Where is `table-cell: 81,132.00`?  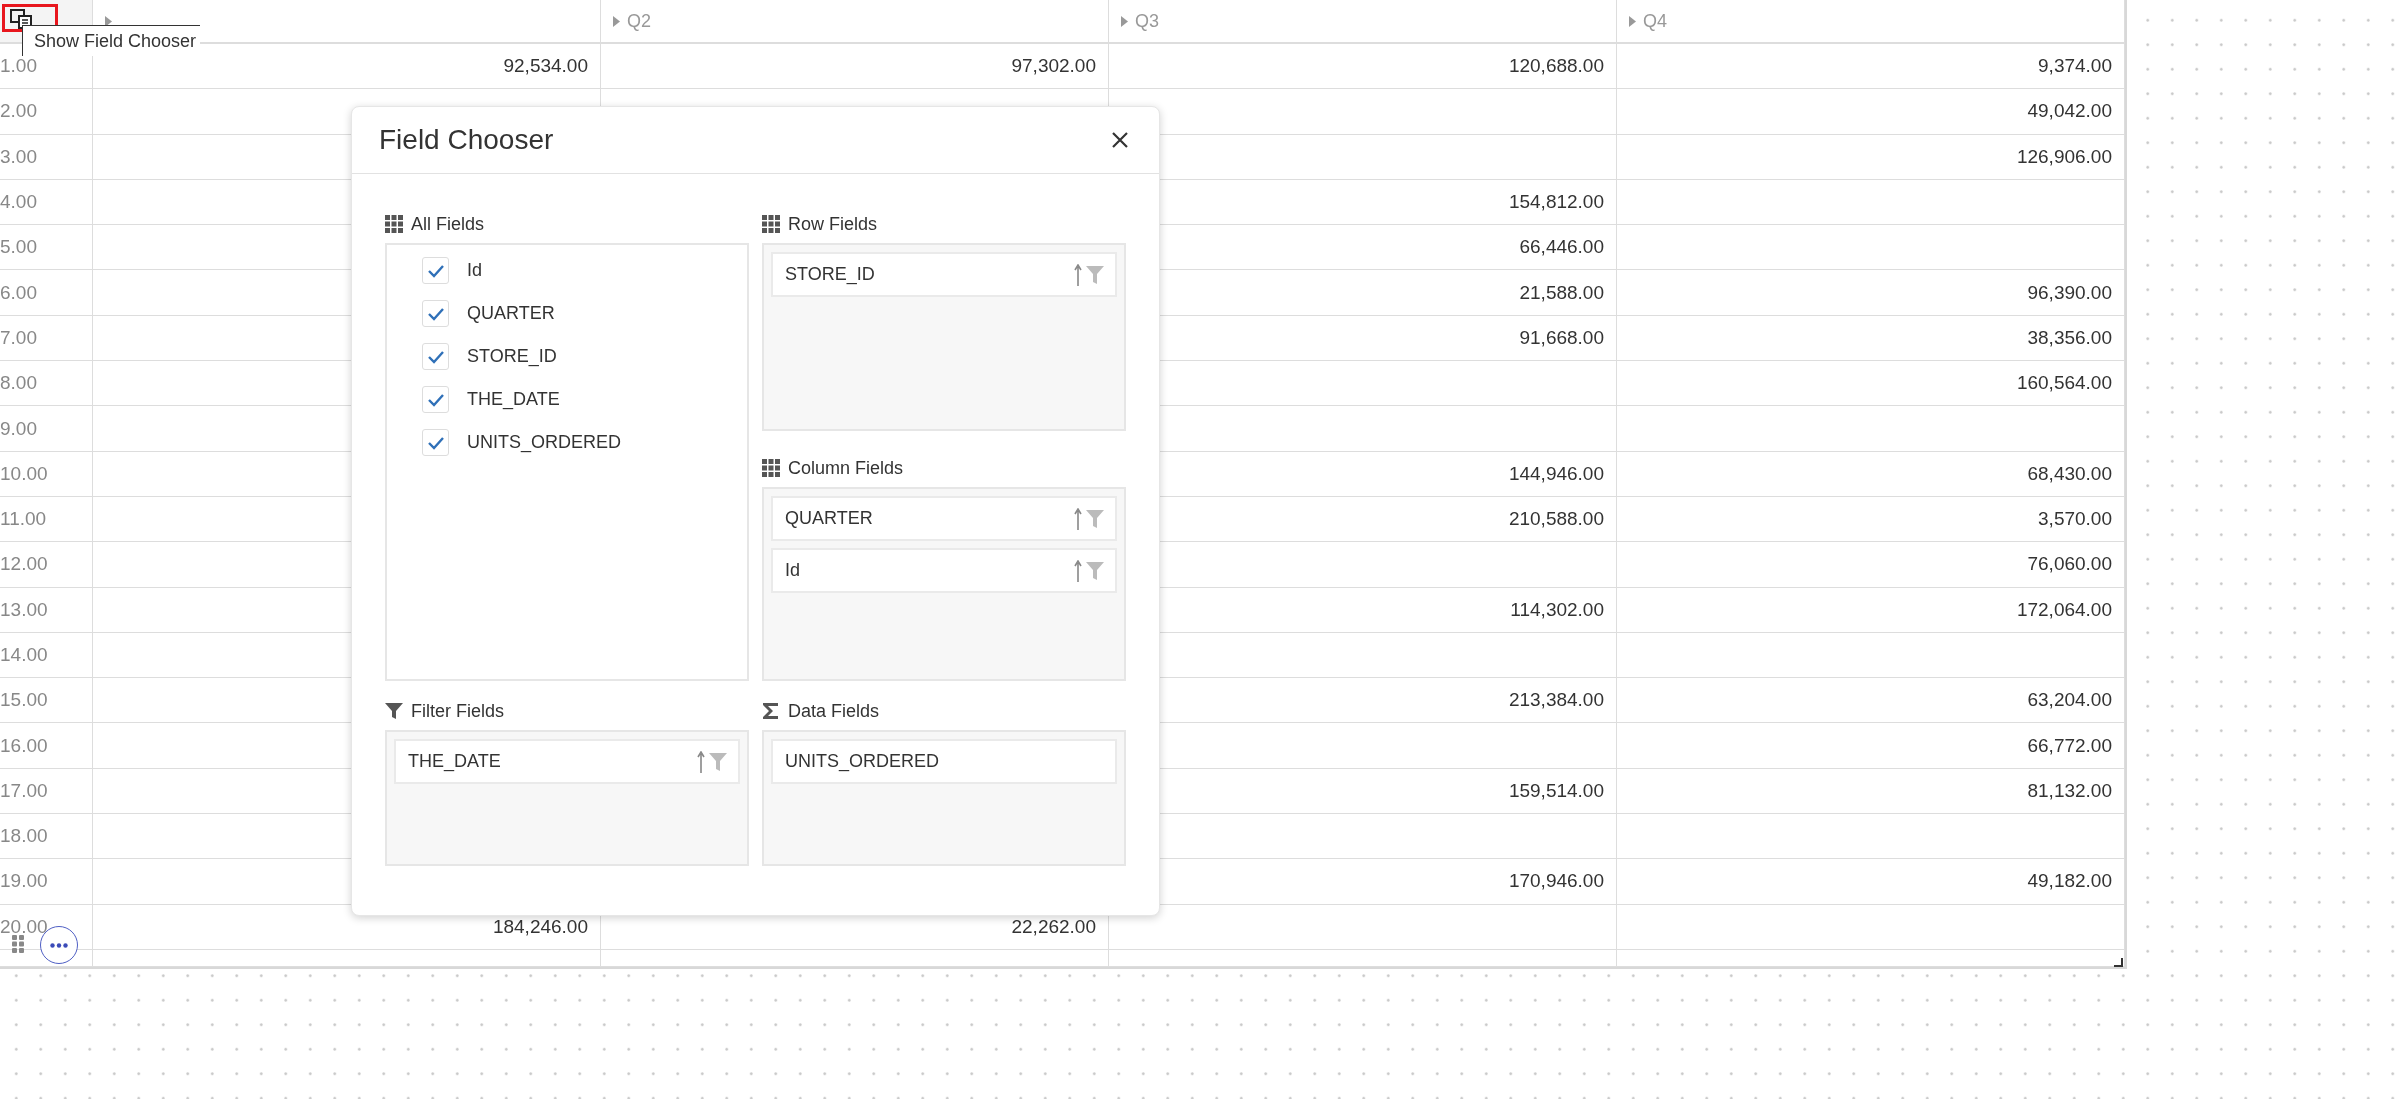 table-cell: 81,132.00 is located at coordinates (1871, 791).